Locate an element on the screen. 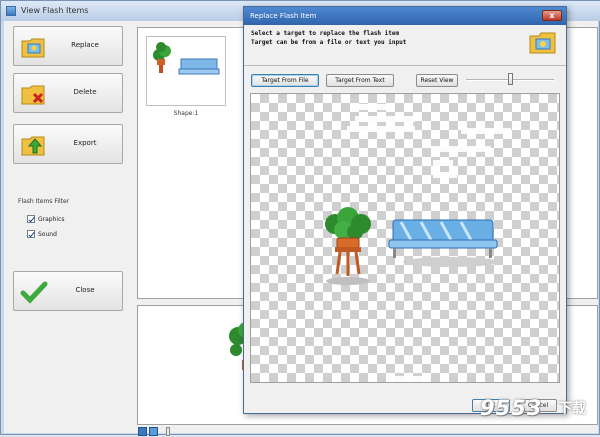  potted-plant-icon is located at coordinates (348, 246).